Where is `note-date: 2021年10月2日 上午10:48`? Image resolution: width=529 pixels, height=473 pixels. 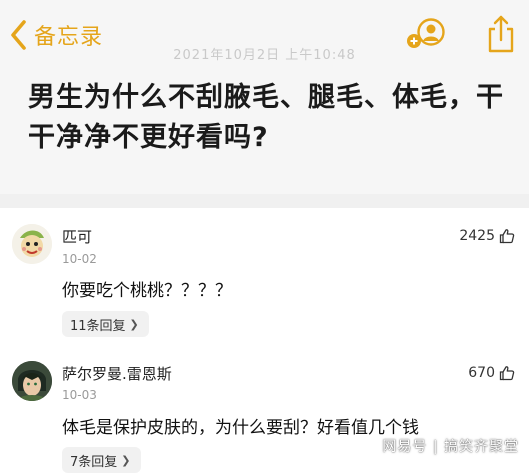 note-date: 2021年10月2日 上午10:48 is located at coordinates (264, 55).